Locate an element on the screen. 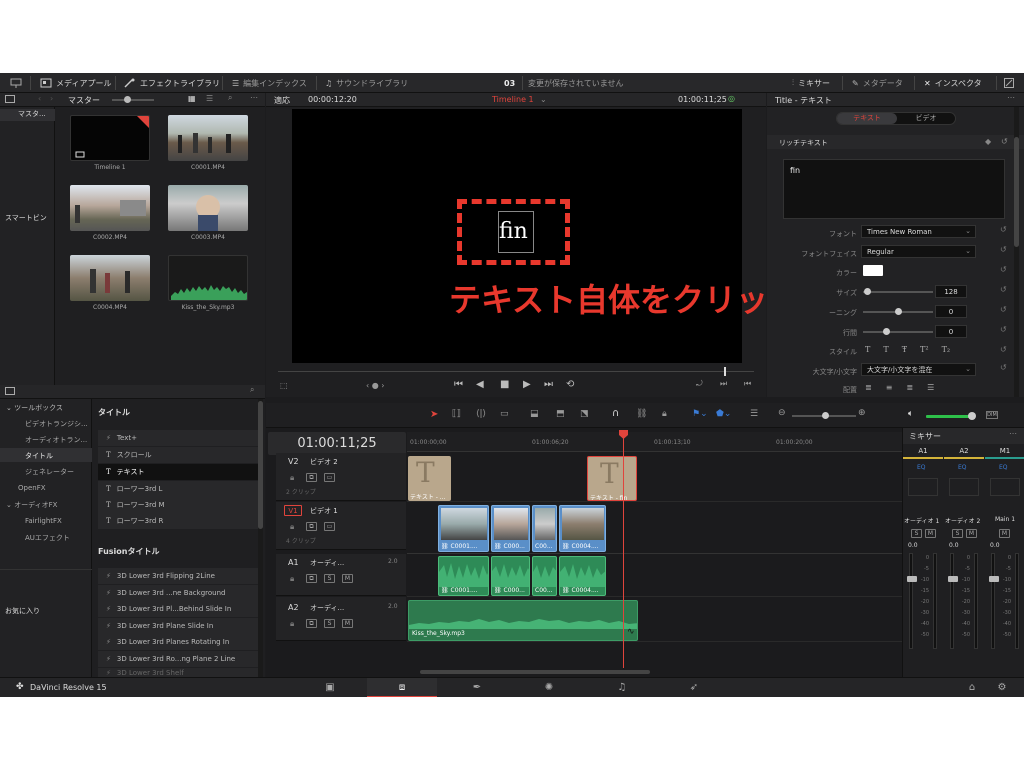 The height and width of the screenshot is (768, 1024). trim-tool-icon: ⟦⟧ is located at coordinates (456, 414).